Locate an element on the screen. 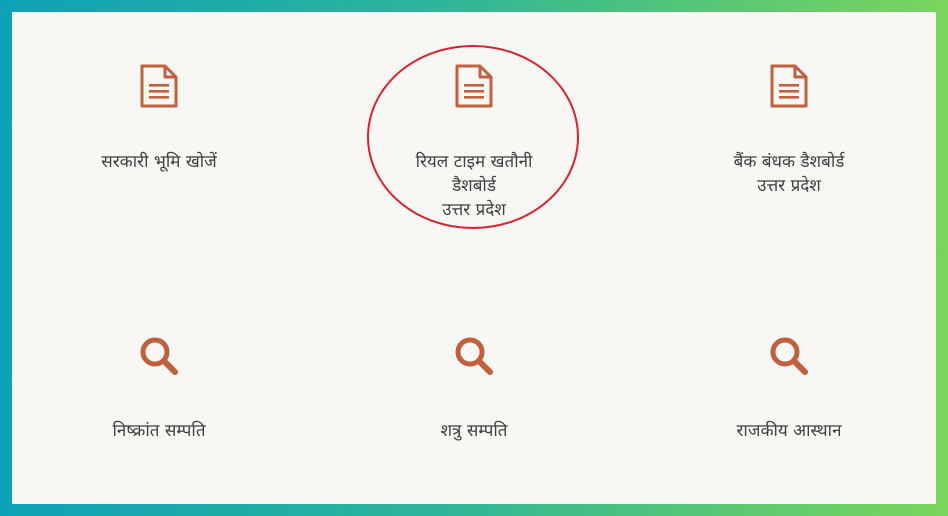 Image resolution: width=948 pixels, height=516 pixels. tile-realtime-khatauni-dashboard: रियल टाइम खतौनी डैशबोर्ड उत्तर प्रदेश is located at coordinates (474, 143).